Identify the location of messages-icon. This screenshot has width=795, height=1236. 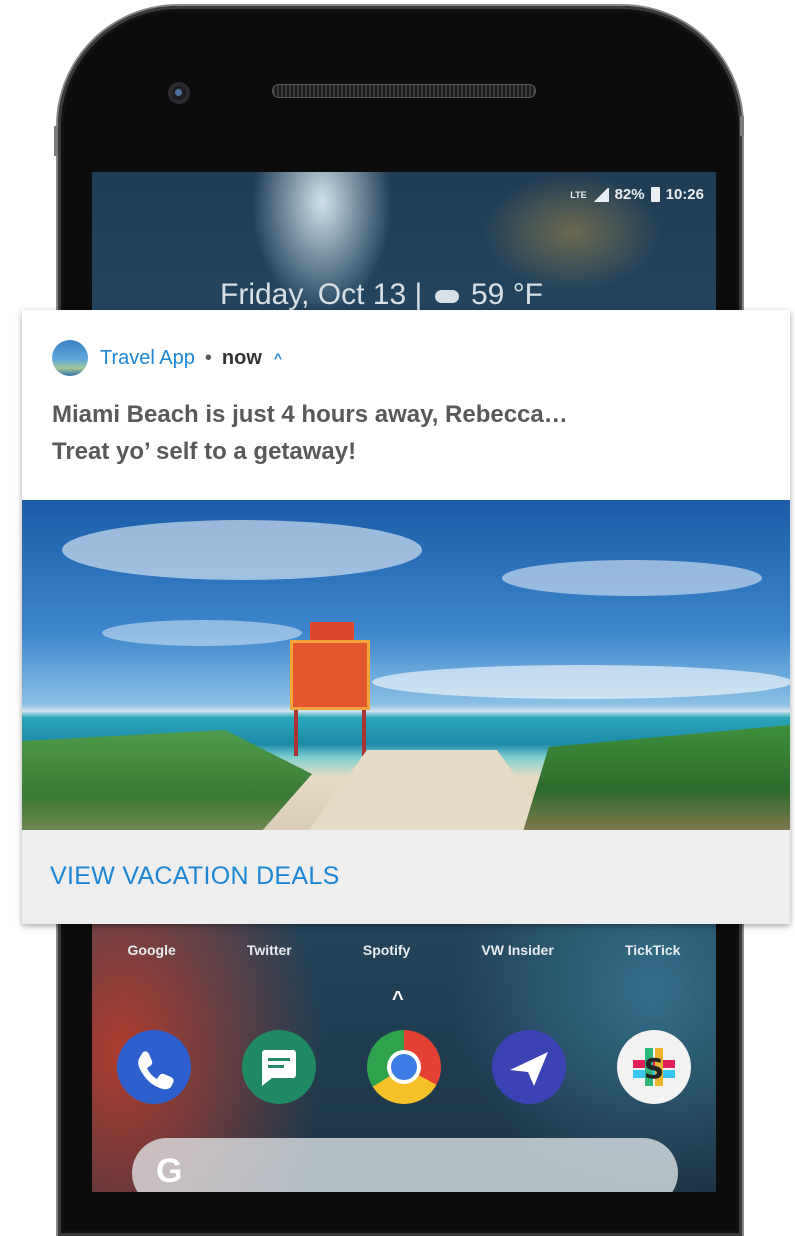
(279, 1067).